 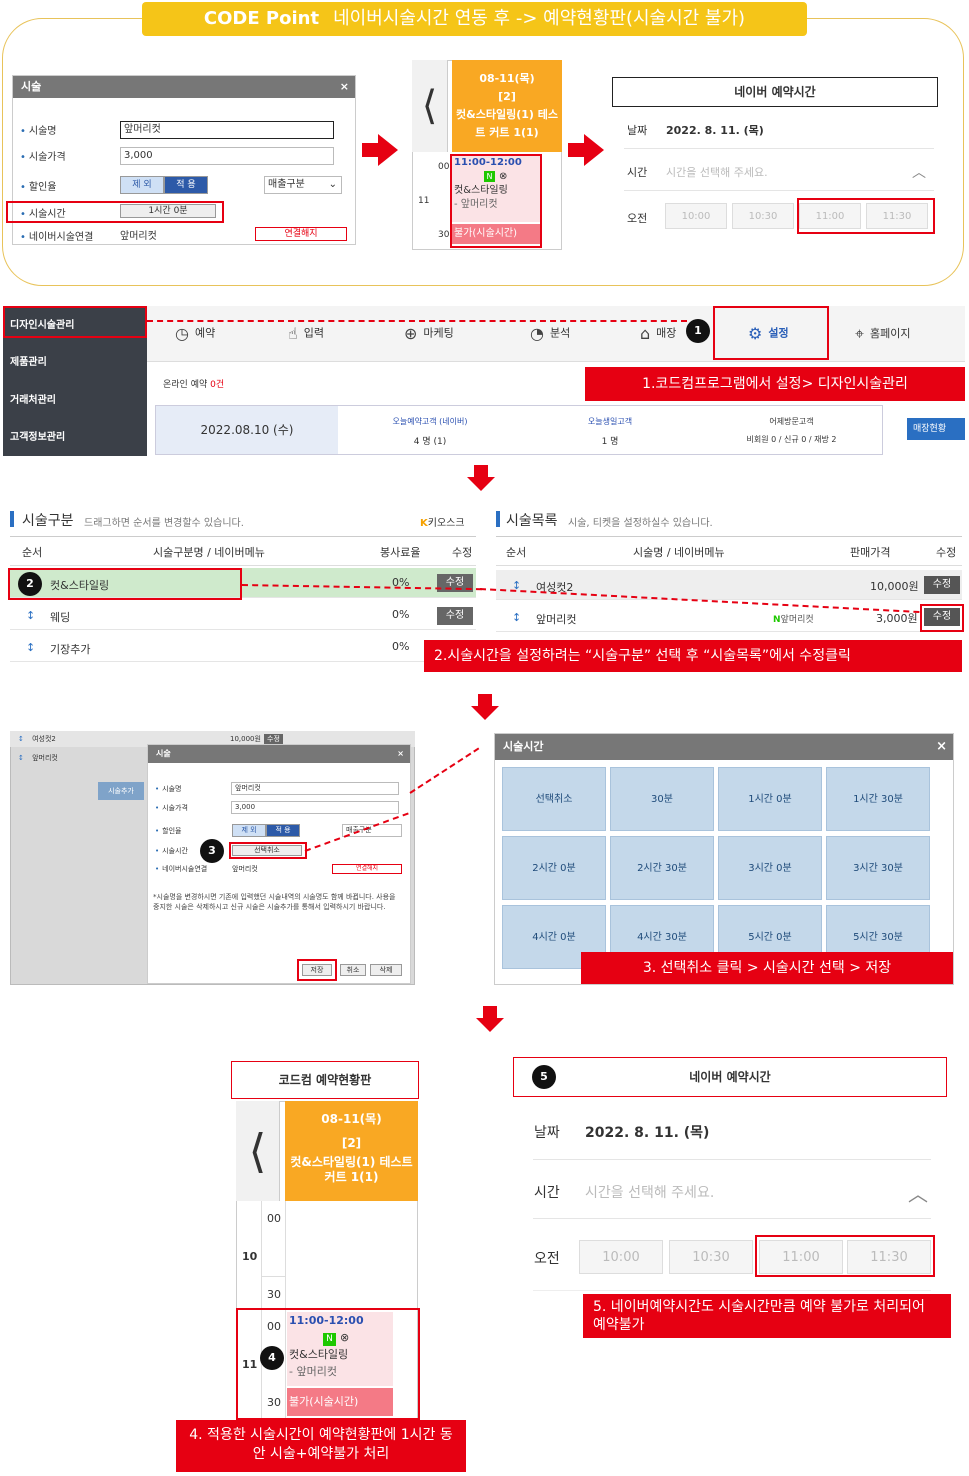 What do you see at coordinates (662, 799) in the screenshot?
I see `time-tile-30m: 30분` at bounding box center [662, 799].